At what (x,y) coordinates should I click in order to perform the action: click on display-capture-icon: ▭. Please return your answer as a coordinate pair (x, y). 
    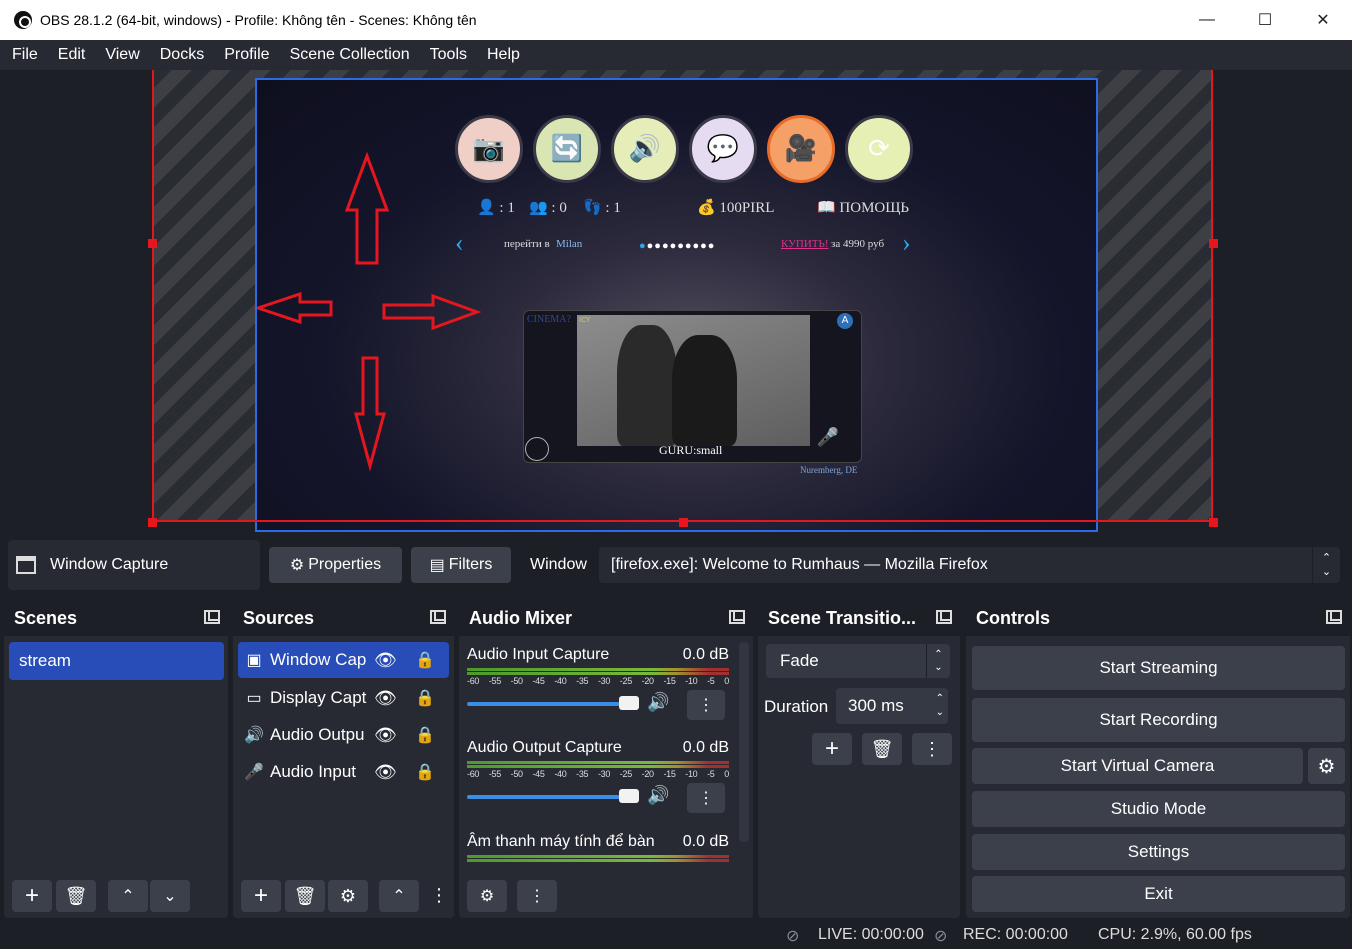
    Looking at the image, I should click on (254, 698).